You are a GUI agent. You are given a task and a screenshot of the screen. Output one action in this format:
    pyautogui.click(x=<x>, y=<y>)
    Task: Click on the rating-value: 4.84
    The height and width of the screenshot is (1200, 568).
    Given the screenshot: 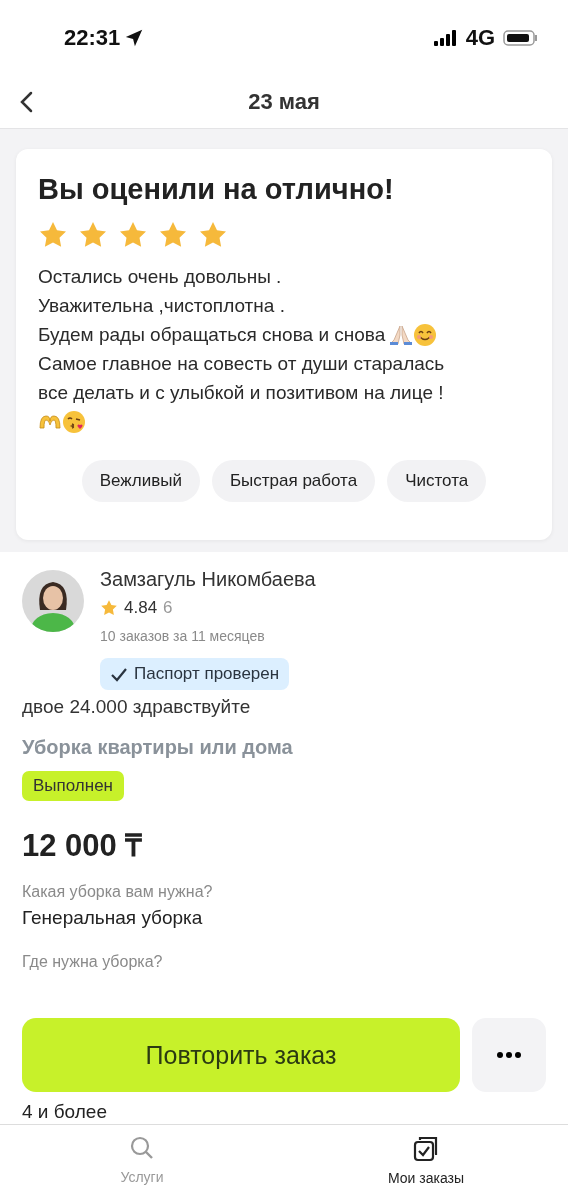 What is the action you would take?
    pyautogui.click(x=141, y=608)
    